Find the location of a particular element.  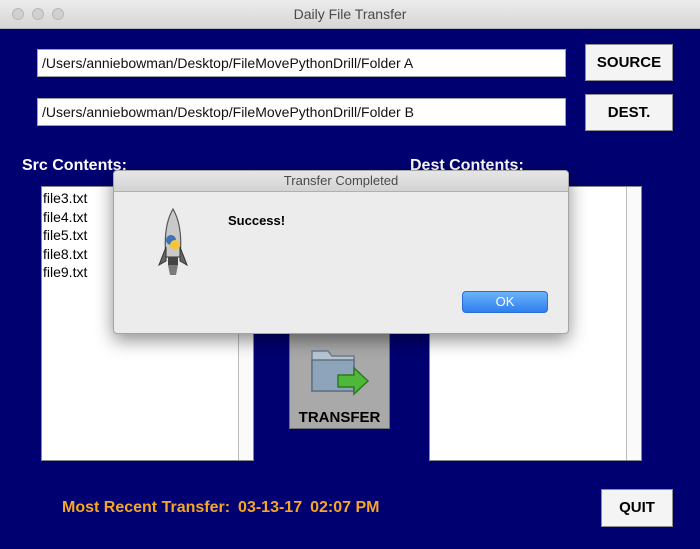

recent-transfer-time: 02:07 PM is located at coordinates (345, 507).